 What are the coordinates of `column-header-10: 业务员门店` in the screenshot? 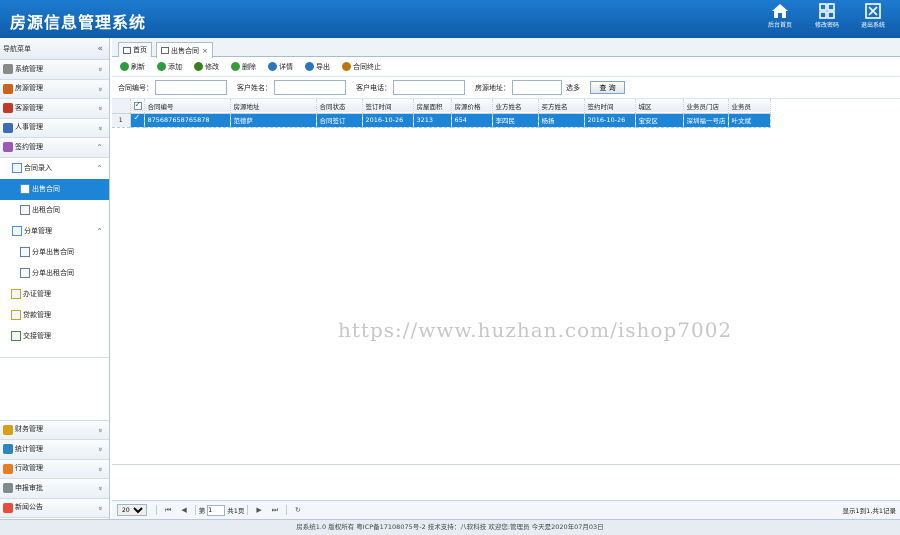 It's located at (706, 106).